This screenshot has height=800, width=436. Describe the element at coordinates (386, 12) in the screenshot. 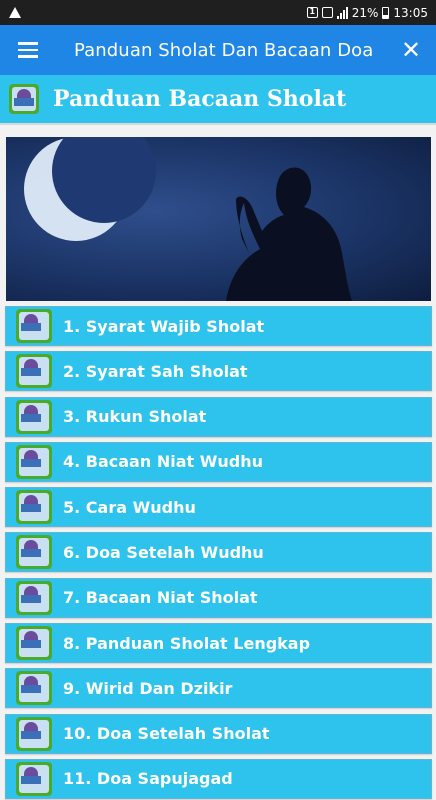

I see `battery-icon` at that location.